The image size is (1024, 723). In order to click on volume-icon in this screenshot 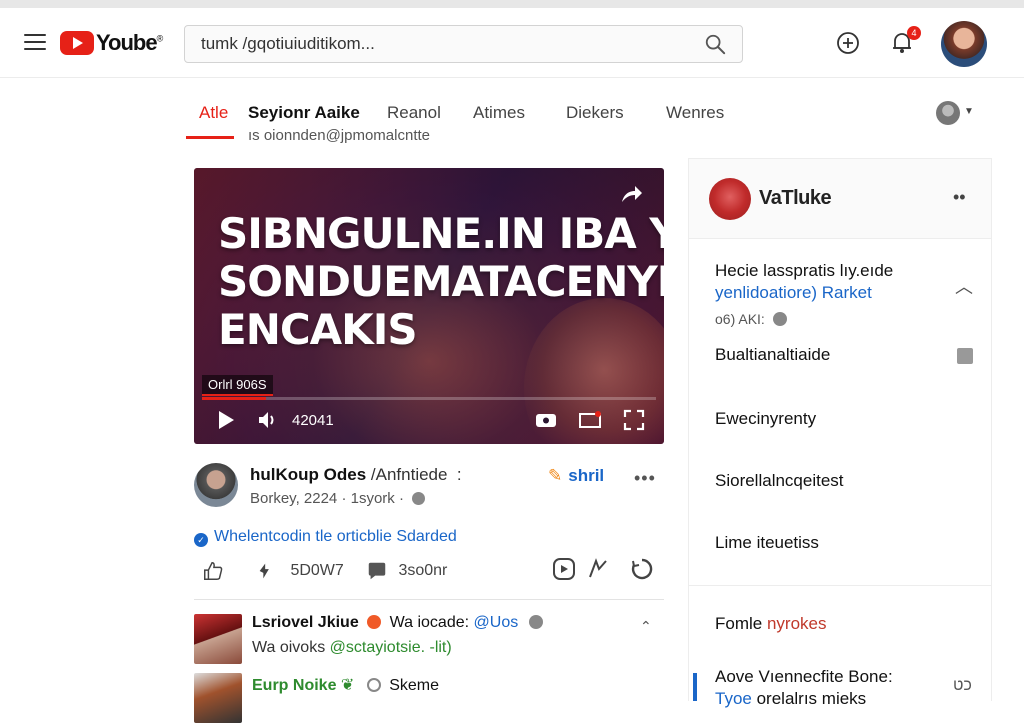, I will do `click(268, 420)`.